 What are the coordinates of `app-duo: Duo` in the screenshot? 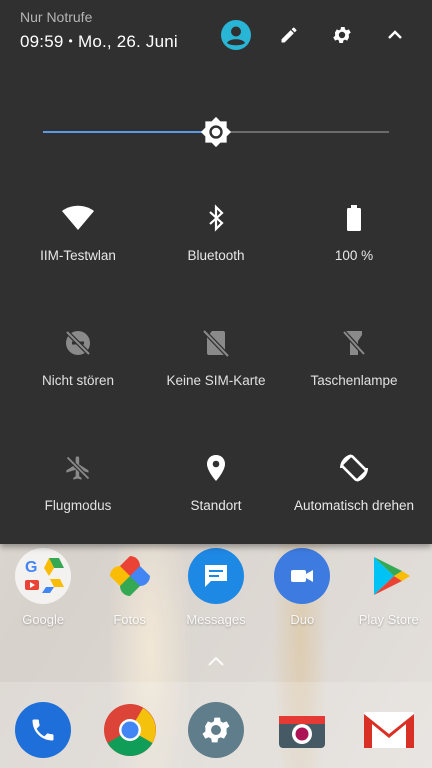 It's located at (302, 587).